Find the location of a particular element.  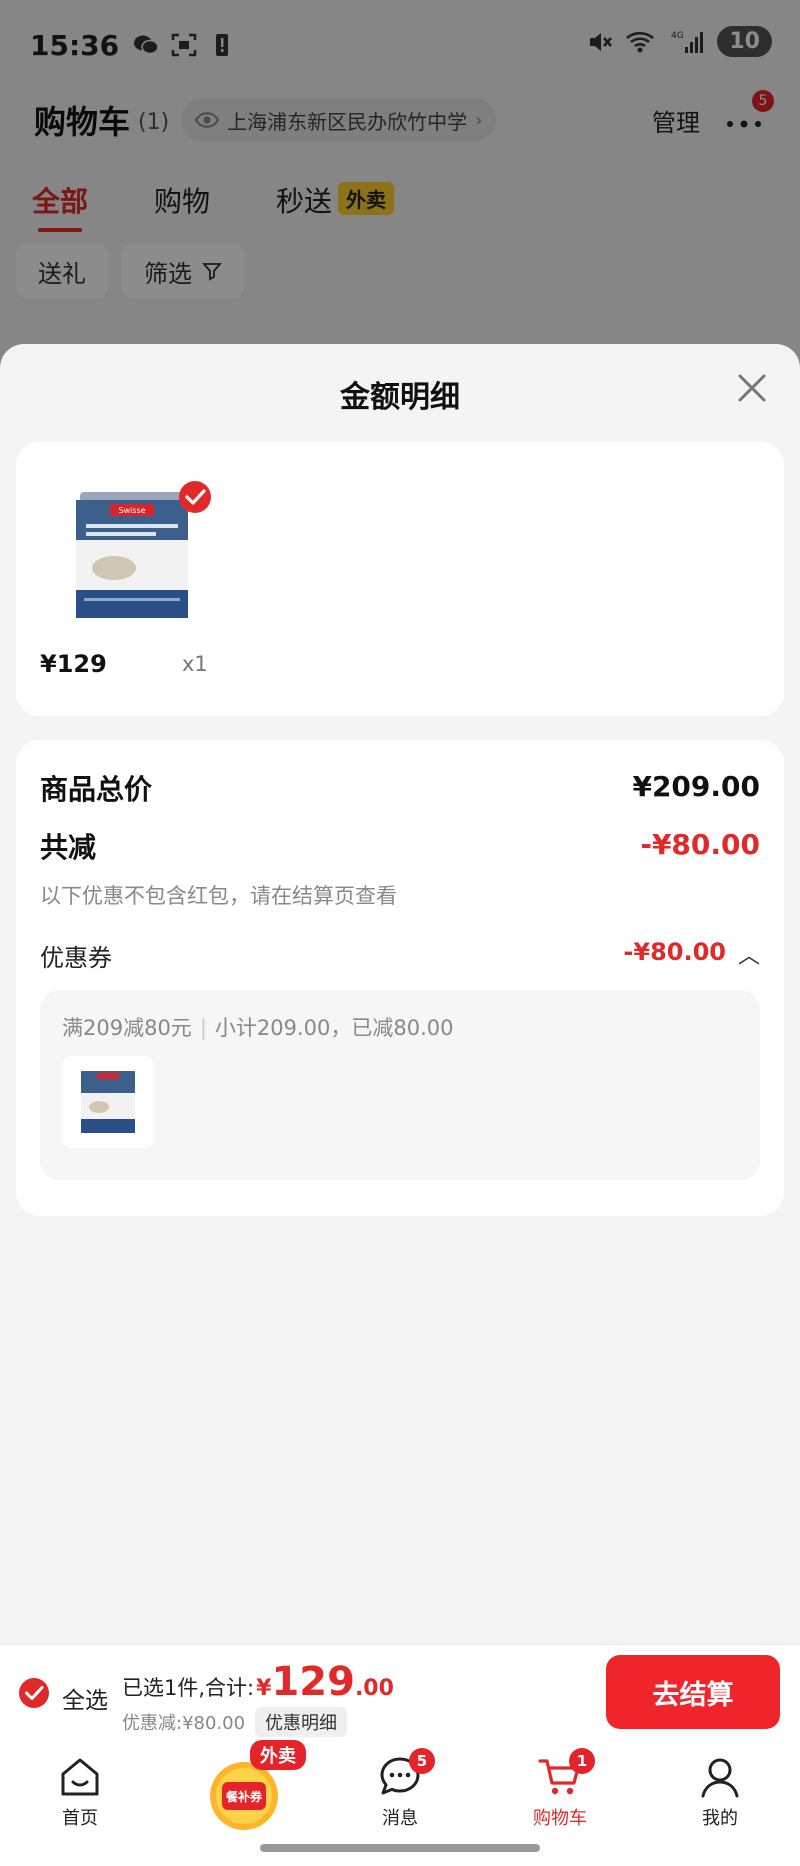

product-thumbnail is located at coordinates (108, 1102).